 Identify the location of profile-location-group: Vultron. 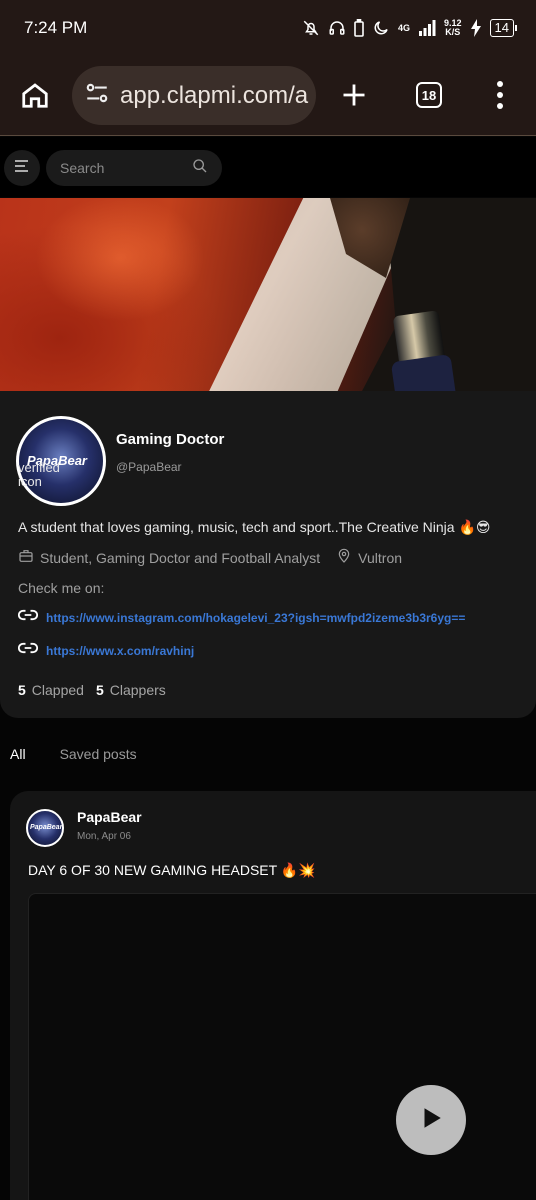
(369, 557).